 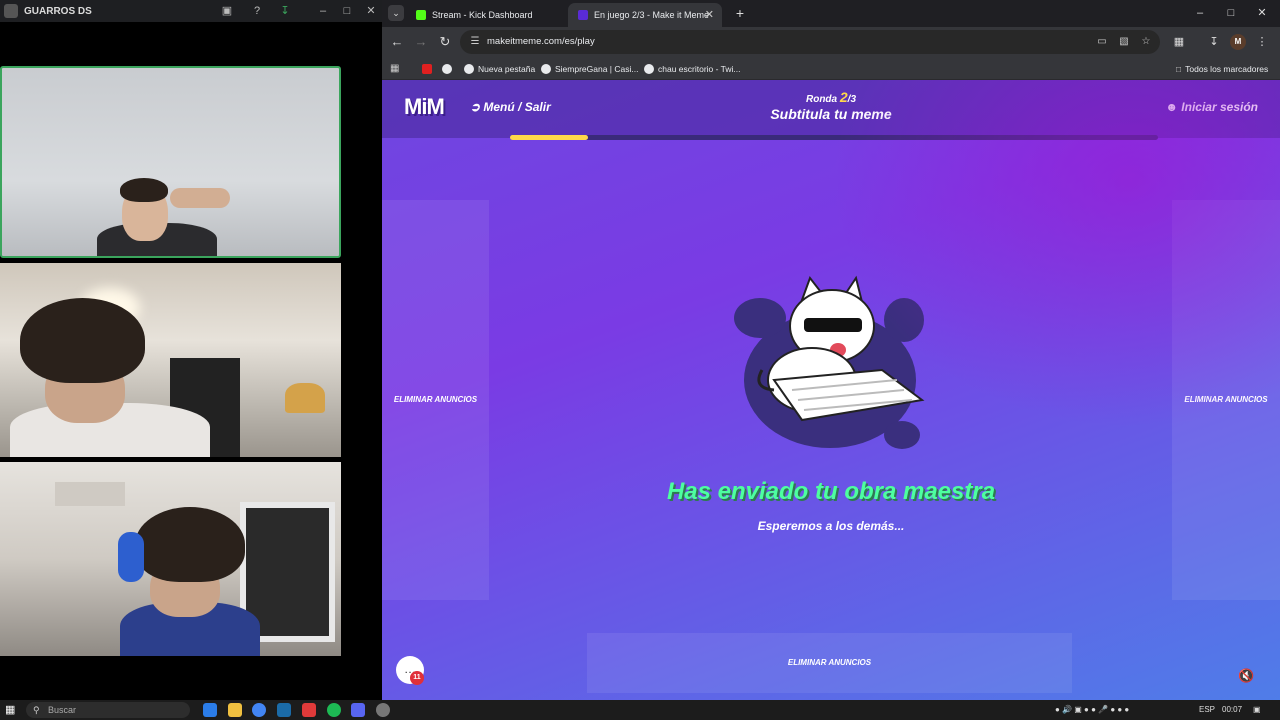 What do you see at coordinates (285, 11) in the screenshot?
I see `download-icon: ↧` at bounding box center [285, 11].